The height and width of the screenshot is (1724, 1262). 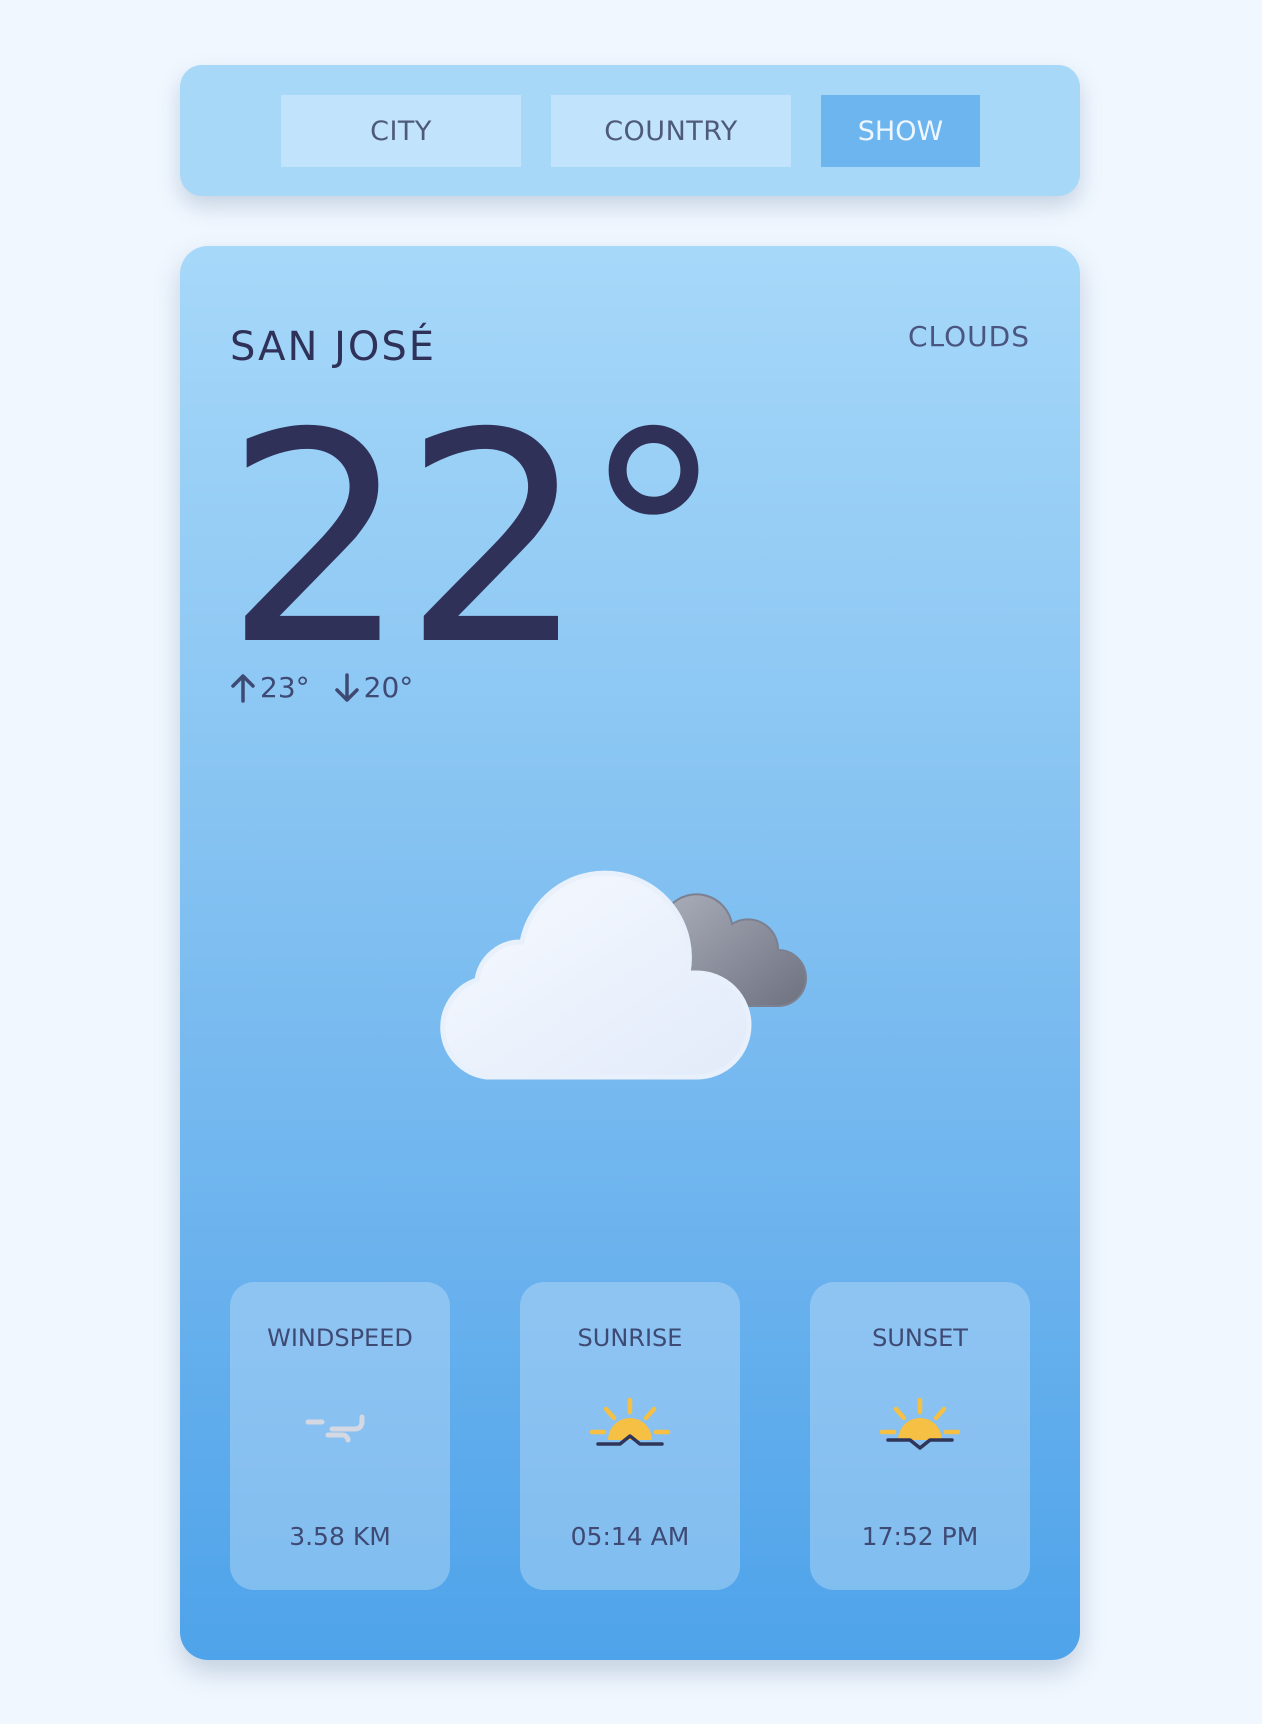 I want to click on show-button: SHOW, so click(x=900, y=131).